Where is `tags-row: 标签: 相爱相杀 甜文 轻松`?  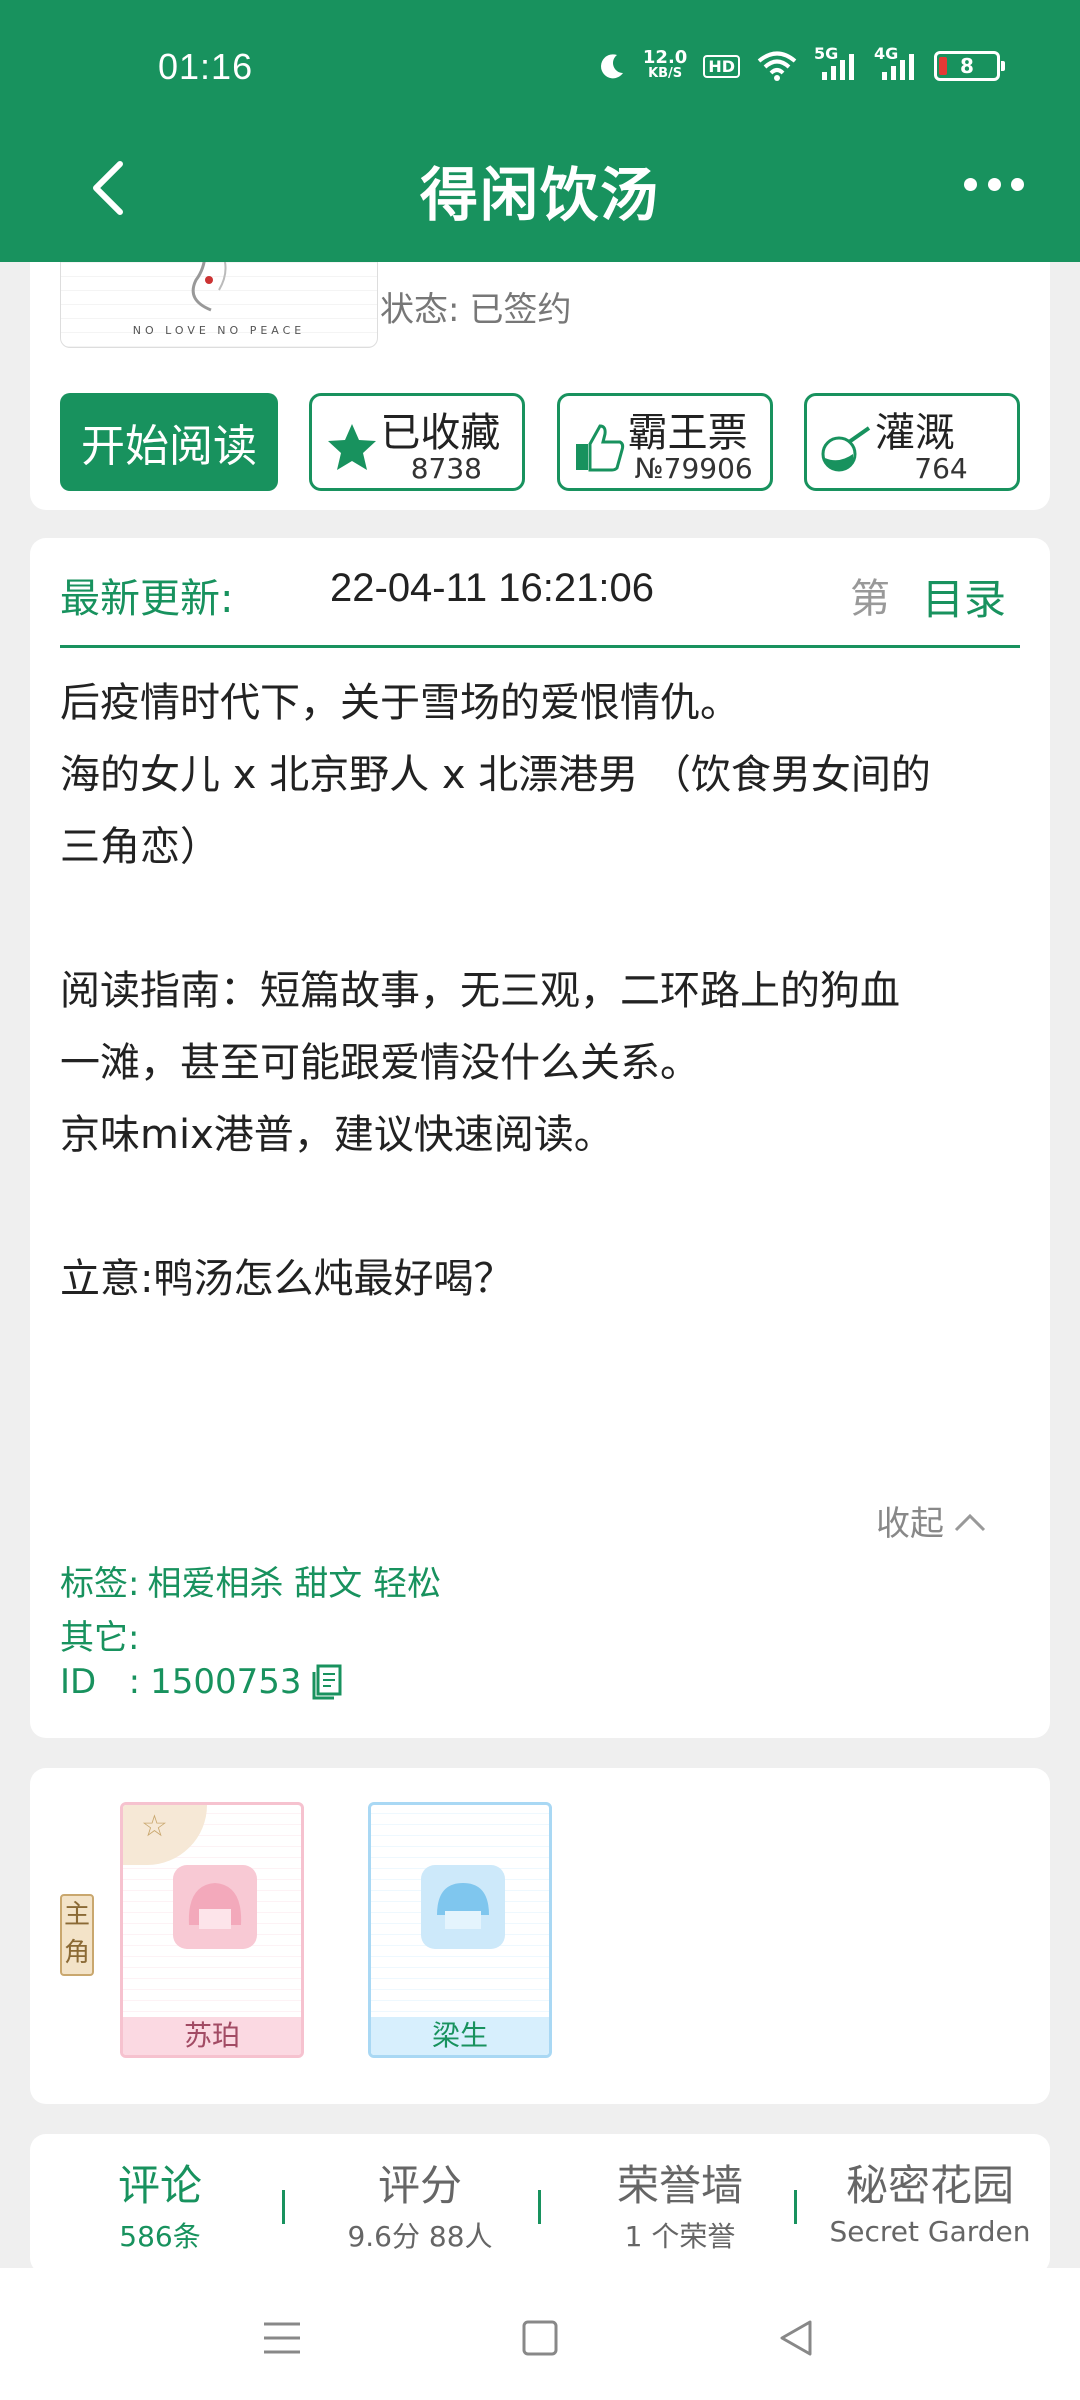
tags-row: 标签: 相爱相杀 甜文 轻松 is located at coordinates (251, 1584).